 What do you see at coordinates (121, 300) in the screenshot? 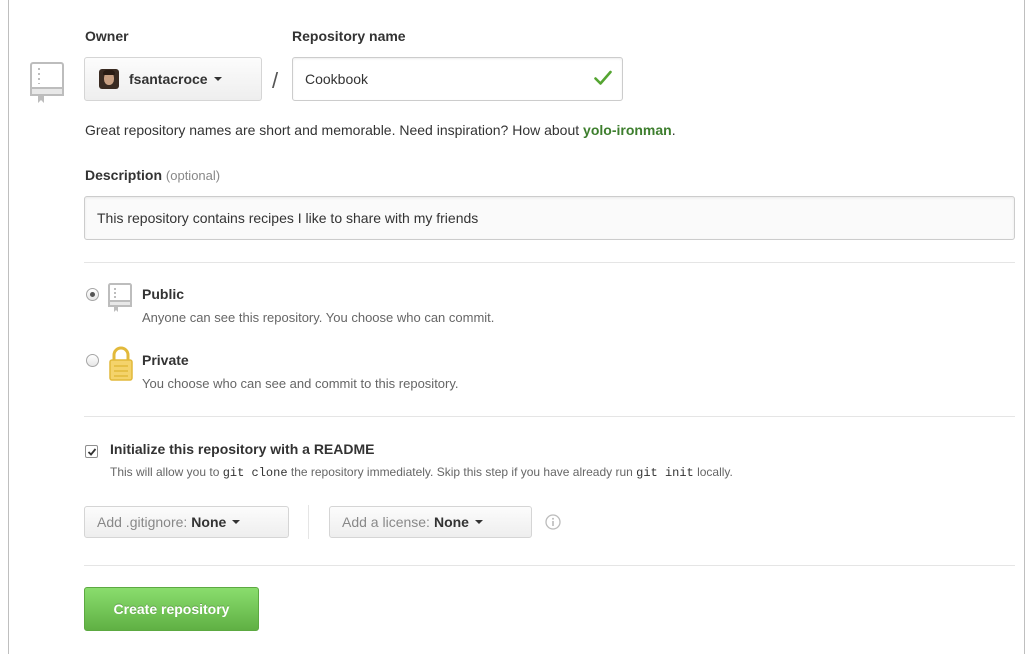
I see `public-repo-icon` at bounding box center [121, 300].